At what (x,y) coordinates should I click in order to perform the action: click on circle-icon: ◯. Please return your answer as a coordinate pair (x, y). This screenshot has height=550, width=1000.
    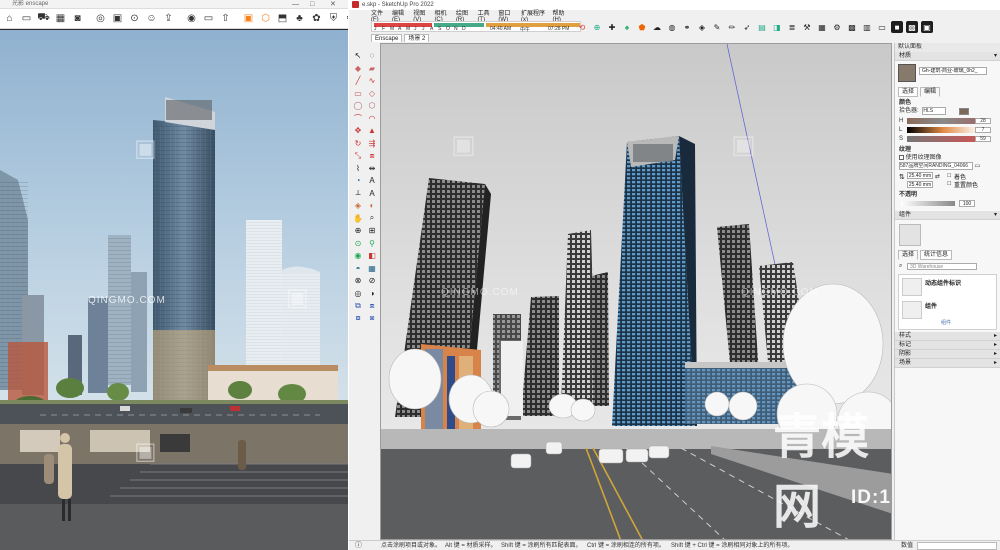
    Looking at the image, I should click on (358, 105).